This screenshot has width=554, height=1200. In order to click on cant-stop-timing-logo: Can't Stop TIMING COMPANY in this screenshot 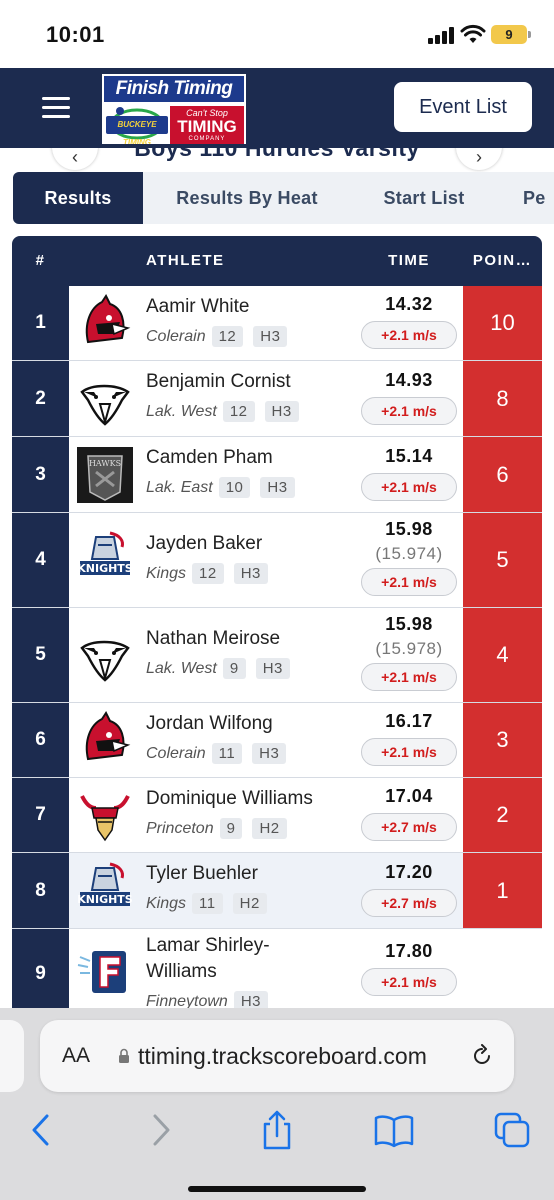, I will do `click(207, 125)`.